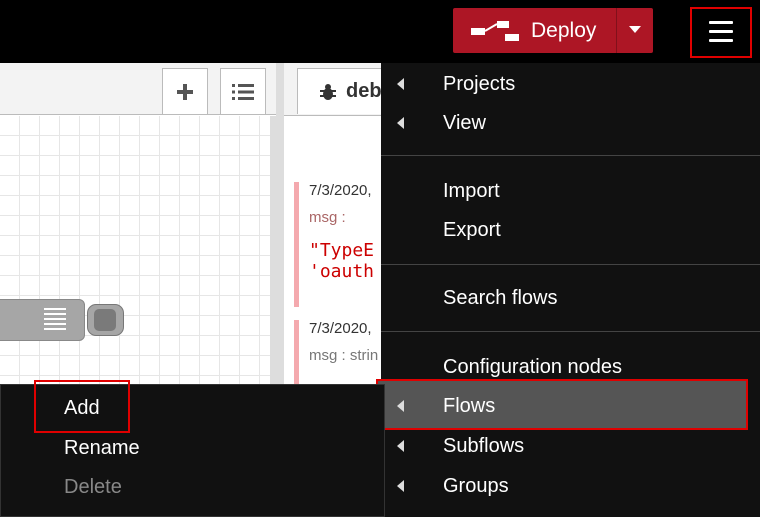  I want to click on deploy-button: Deploy, so click(553, 30).